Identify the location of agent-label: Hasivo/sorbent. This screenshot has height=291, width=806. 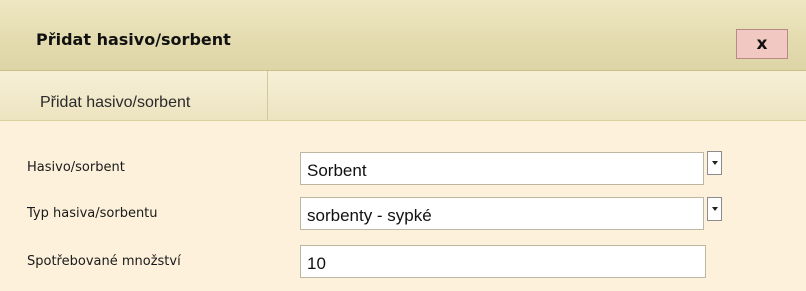
(76, 167).